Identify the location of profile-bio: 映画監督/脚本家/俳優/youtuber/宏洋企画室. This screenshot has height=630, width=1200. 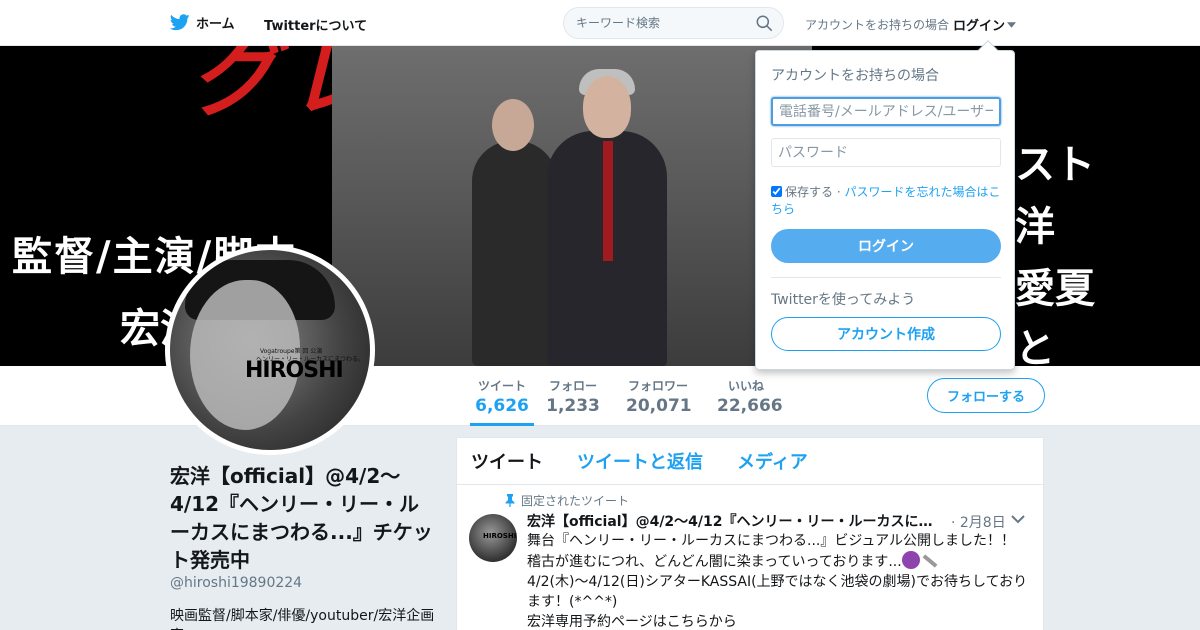
(302, 619).